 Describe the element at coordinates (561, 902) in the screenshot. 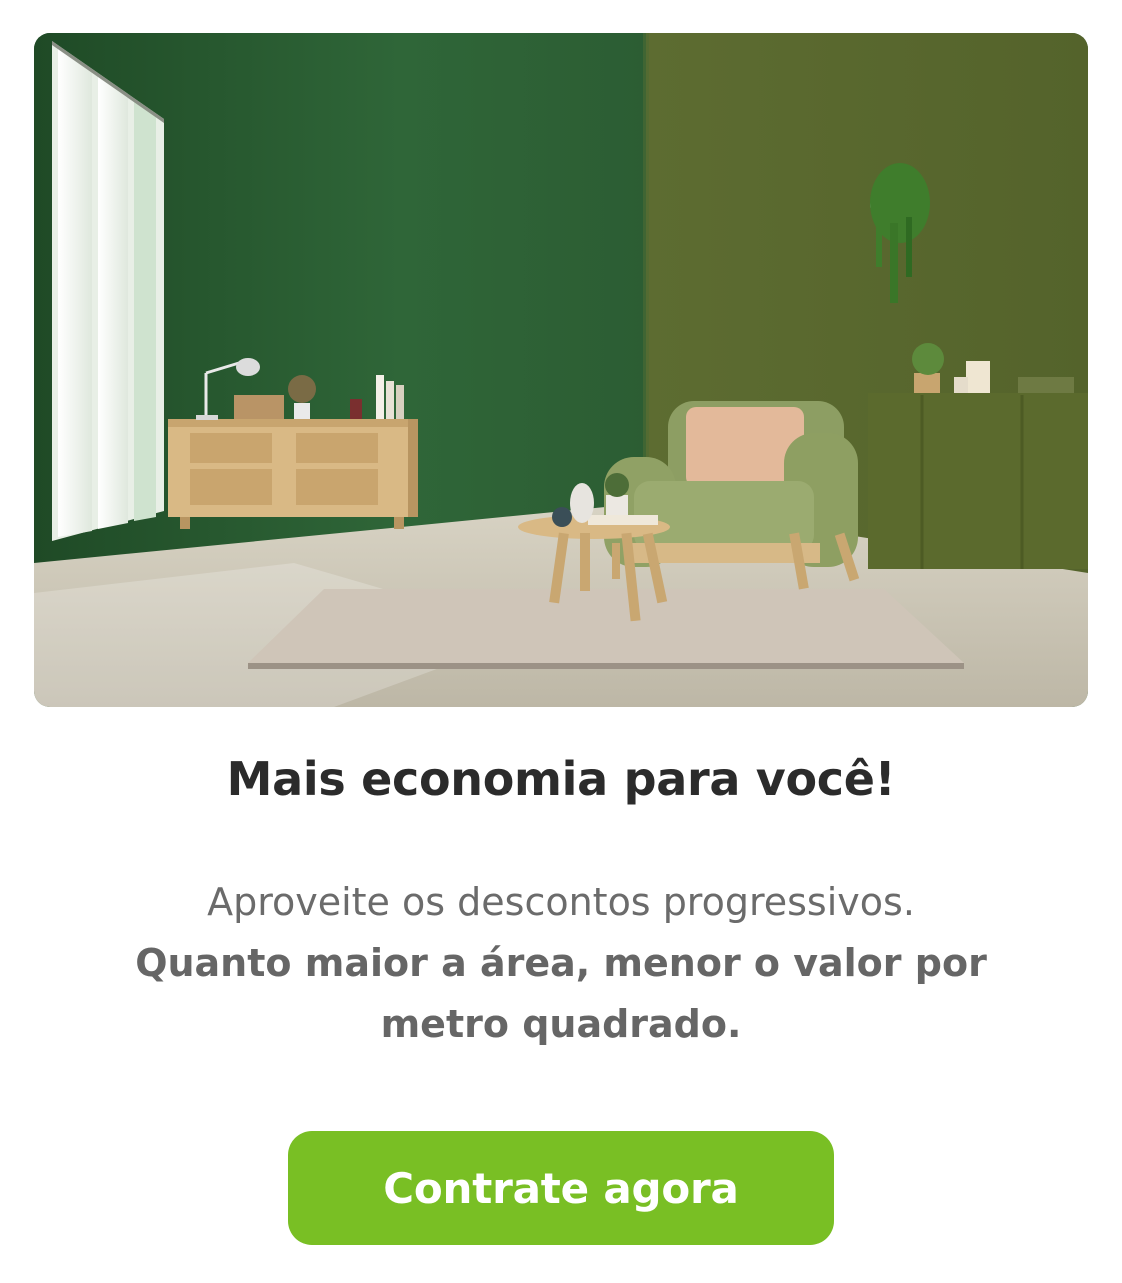

I see `promo-description-regular: Aproveite os descontos progressivos.` at that location.